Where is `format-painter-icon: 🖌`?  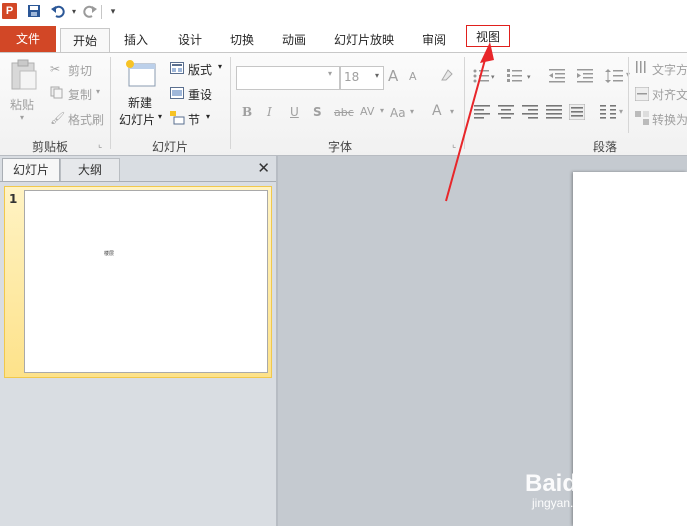 format-painter-icon: 🖌 is located at coordinates (58, 118).